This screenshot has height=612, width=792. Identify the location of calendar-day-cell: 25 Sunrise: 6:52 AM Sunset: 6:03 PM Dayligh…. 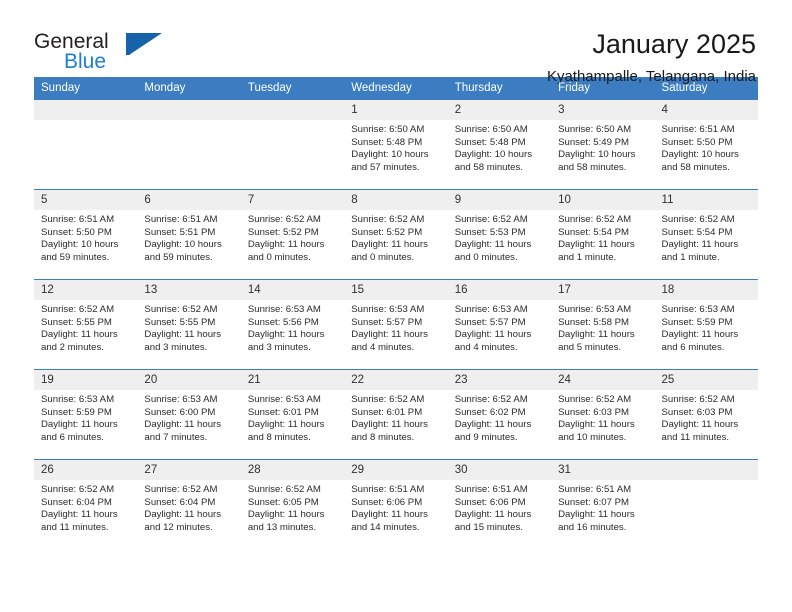
(706, 414).